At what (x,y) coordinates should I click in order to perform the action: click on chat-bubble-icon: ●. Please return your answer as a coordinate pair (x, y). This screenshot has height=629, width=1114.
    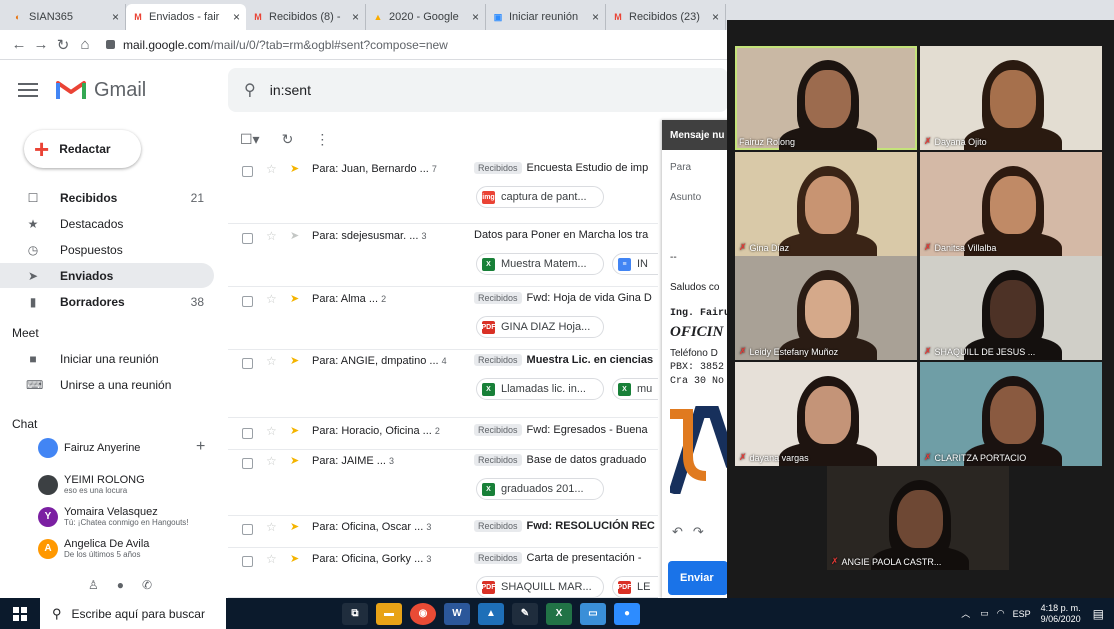
    Looking at the image, I should click on (120, 585).